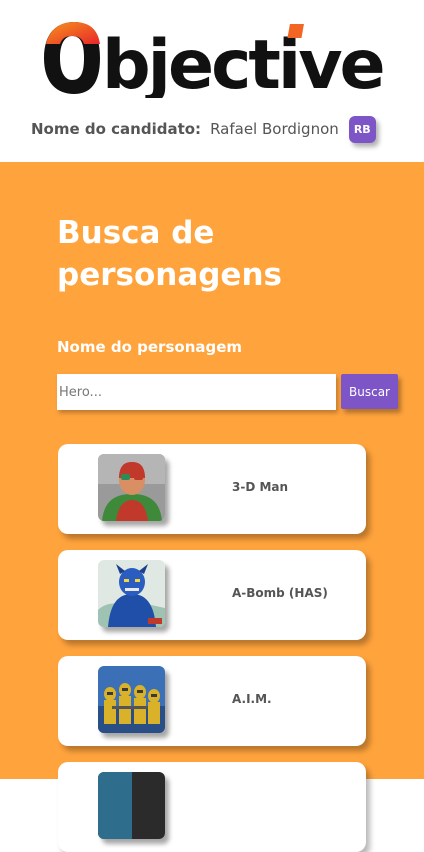 The image size is (424, 852). Describe the element at coordinates (280, 593) in the screenshot. I see `character-name: A-Bomb (HAS)` at that location.